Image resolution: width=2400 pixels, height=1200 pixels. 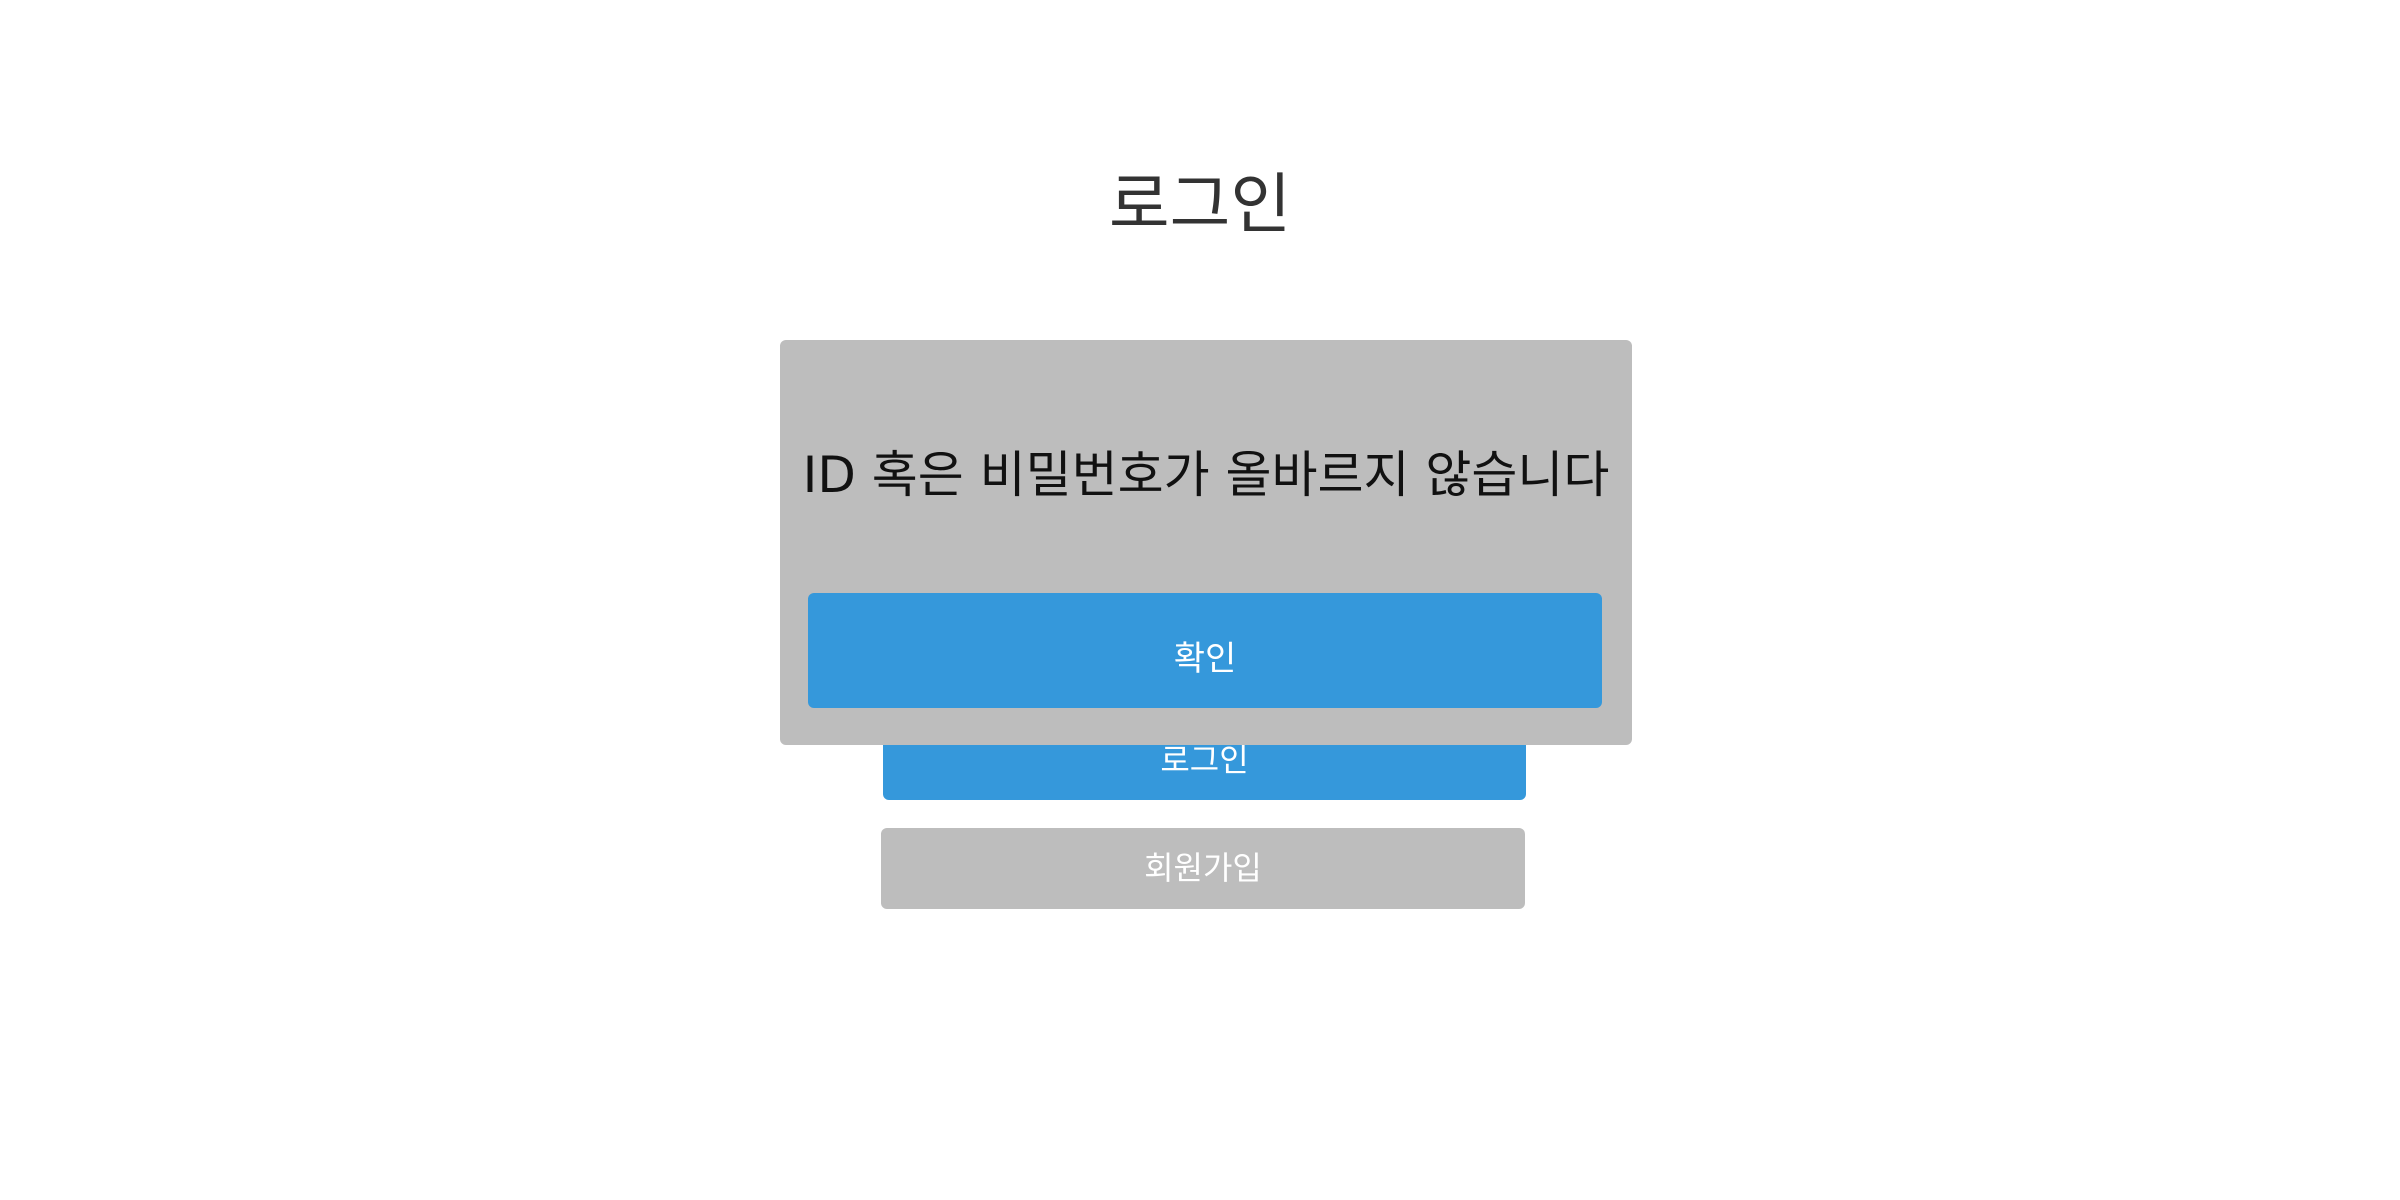 What do you see at coordinates (1203, 868) in the screenshot?
I see `signup-button: 회원가입` at bounding box center [1203, 868].